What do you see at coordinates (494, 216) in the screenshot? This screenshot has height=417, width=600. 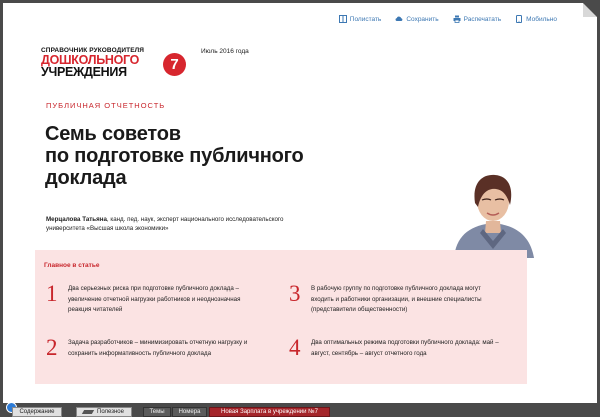 I see `author-photo` at bounding box center [494, 216].